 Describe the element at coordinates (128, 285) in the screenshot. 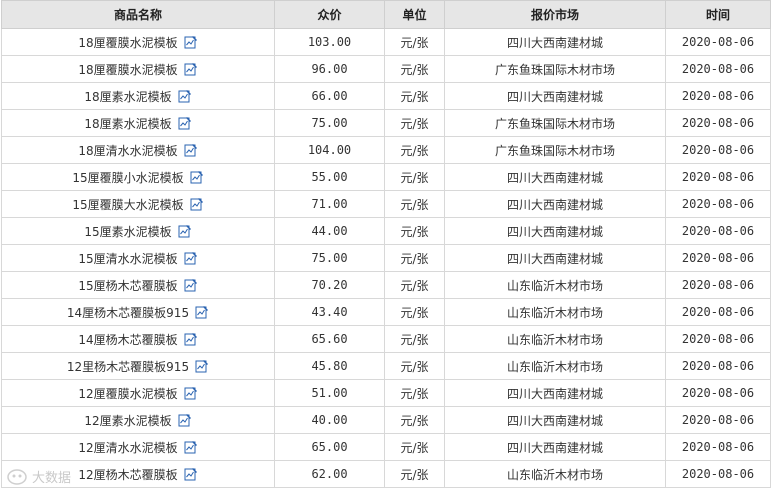

I see `product-name: 15厘杨木芯覆膜板` at that location.